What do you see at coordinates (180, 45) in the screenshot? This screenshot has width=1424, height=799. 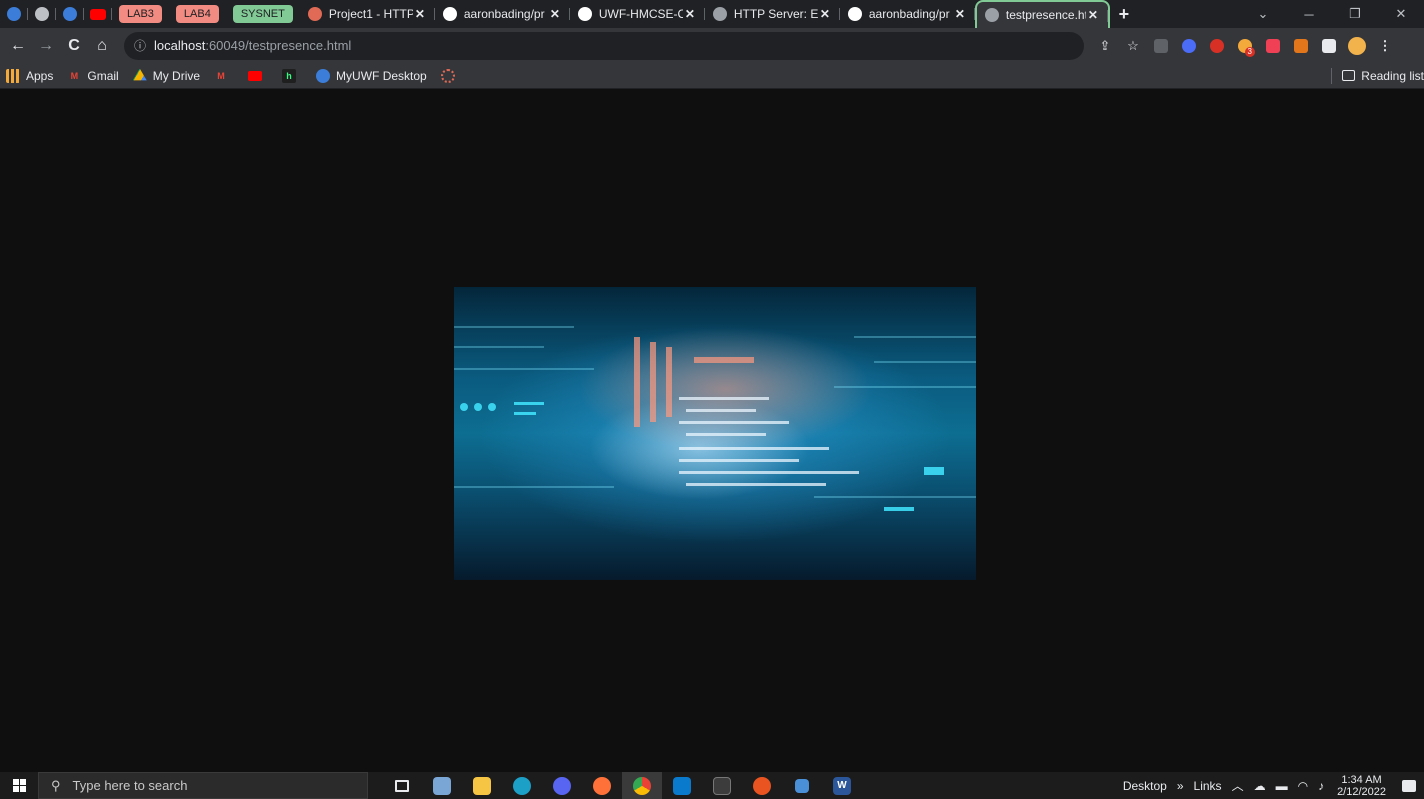 I see `url-host: localhost` at bounding box center [180, 45].